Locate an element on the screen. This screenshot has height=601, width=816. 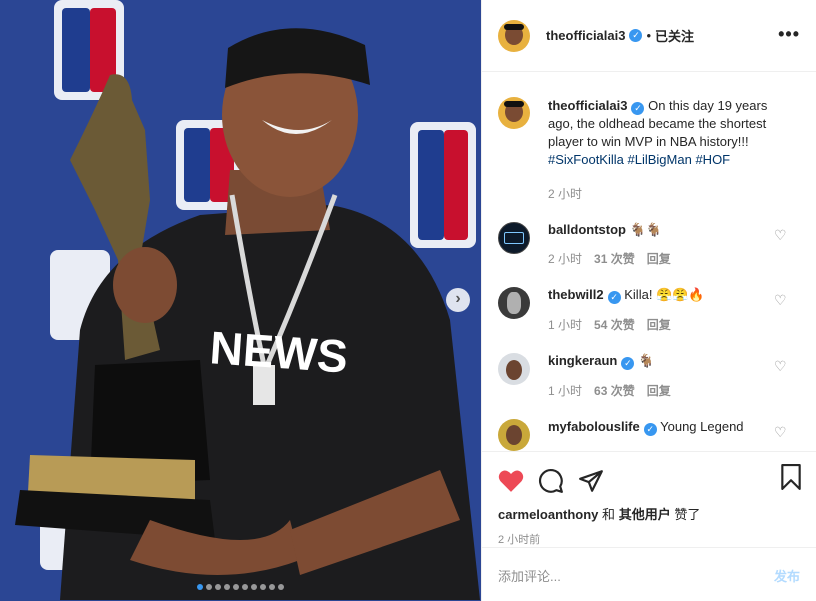
comment-item: myfabolouslife ✓ Young Legend ♡ is located at coordinates (649, 435).